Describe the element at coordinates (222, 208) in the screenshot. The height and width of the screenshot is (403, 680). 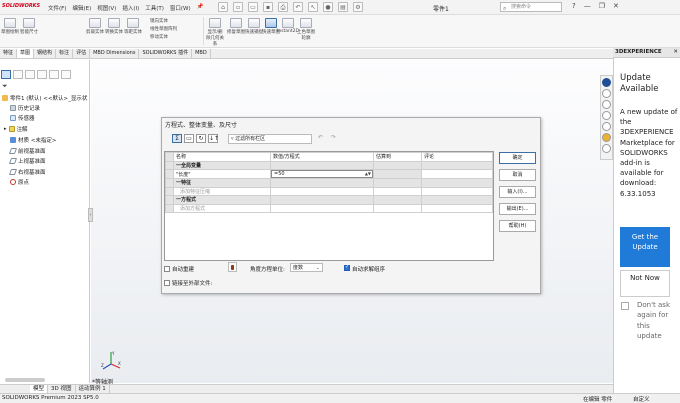
I see `add-equation-cell: 添加方程式` at that location.